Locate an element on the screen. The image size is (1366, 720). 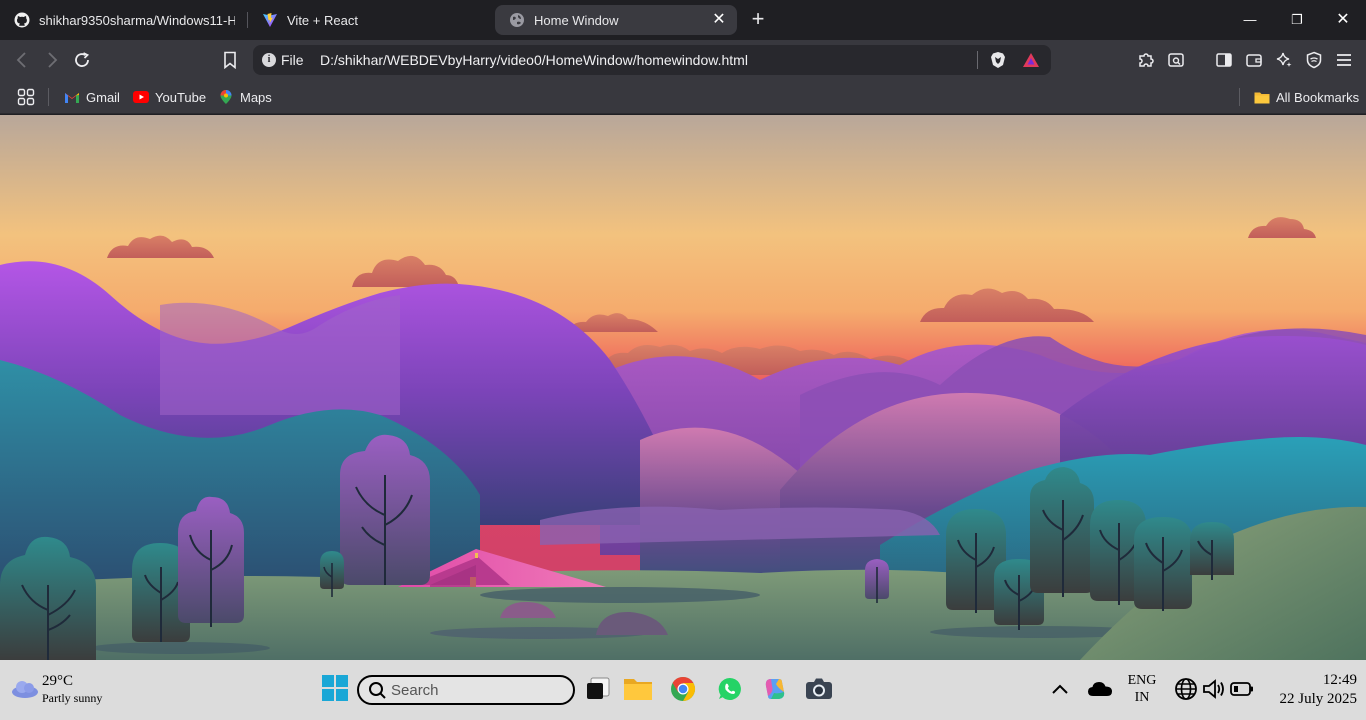
bookmark-youtube: YouTube is located at coordinates (169, 97).